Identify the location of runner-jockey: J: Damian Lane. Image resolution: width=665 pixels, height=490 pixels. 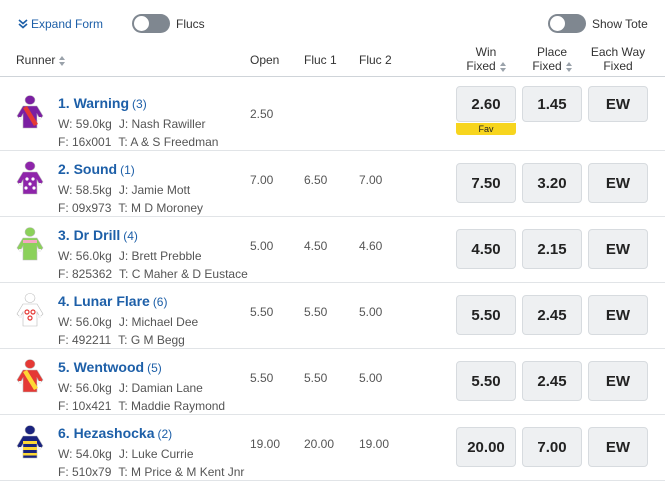
(160, 388).